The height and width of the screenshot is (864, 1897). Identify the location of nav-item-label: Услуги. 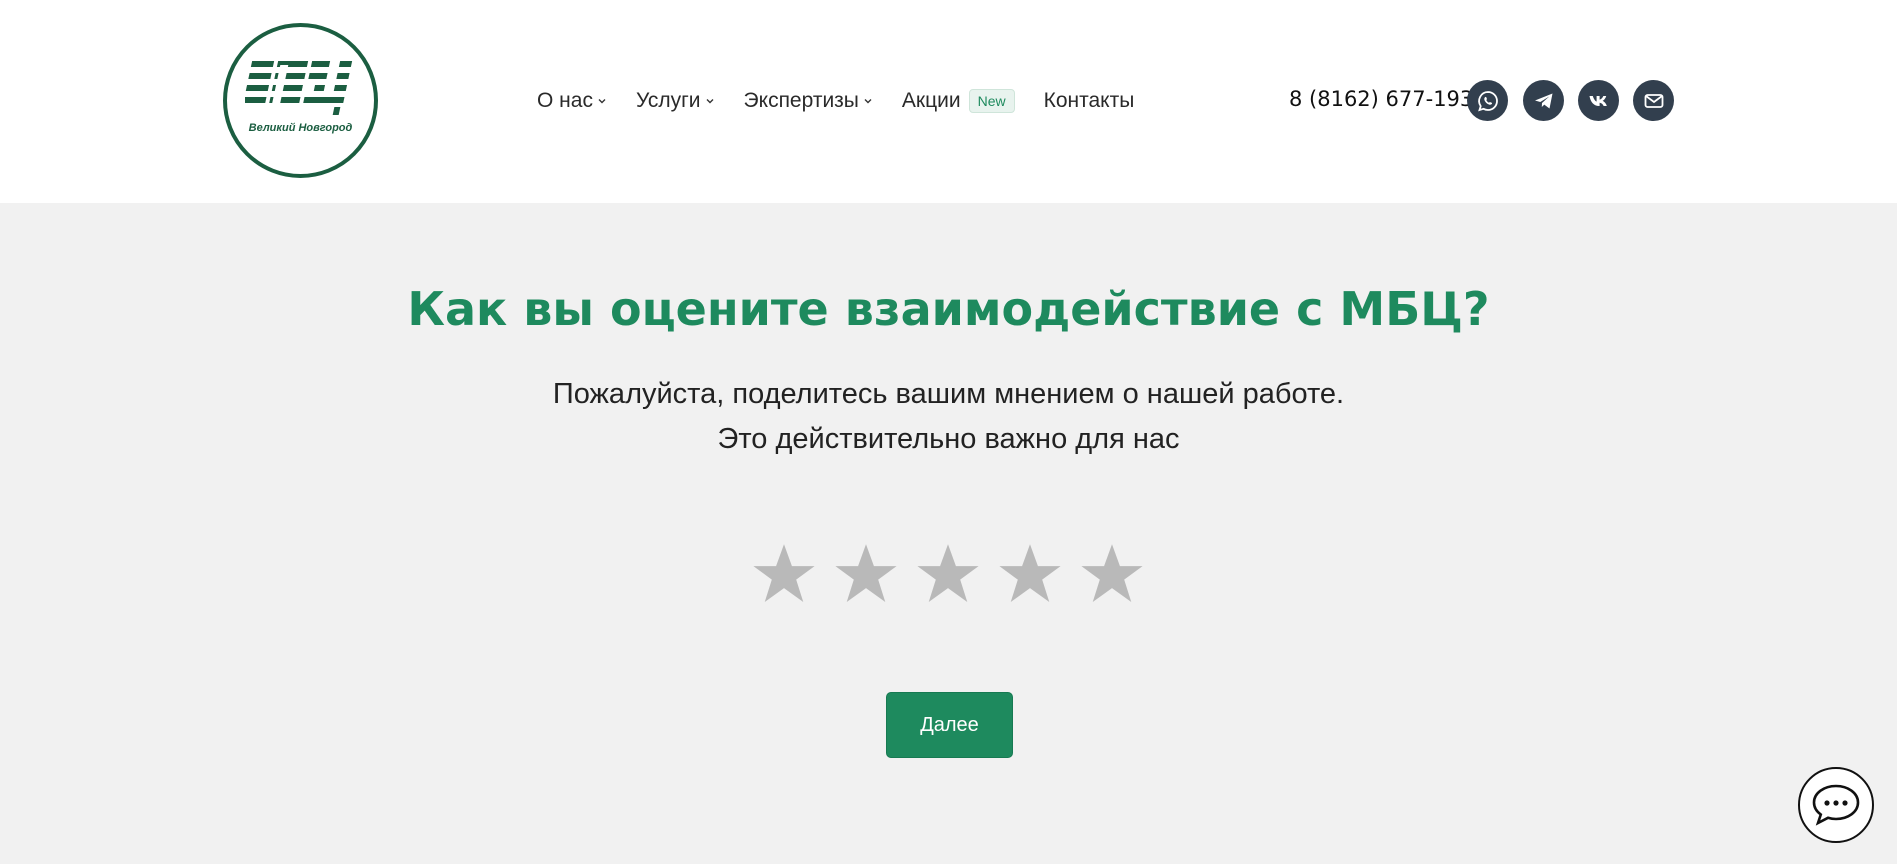
(668, 100).